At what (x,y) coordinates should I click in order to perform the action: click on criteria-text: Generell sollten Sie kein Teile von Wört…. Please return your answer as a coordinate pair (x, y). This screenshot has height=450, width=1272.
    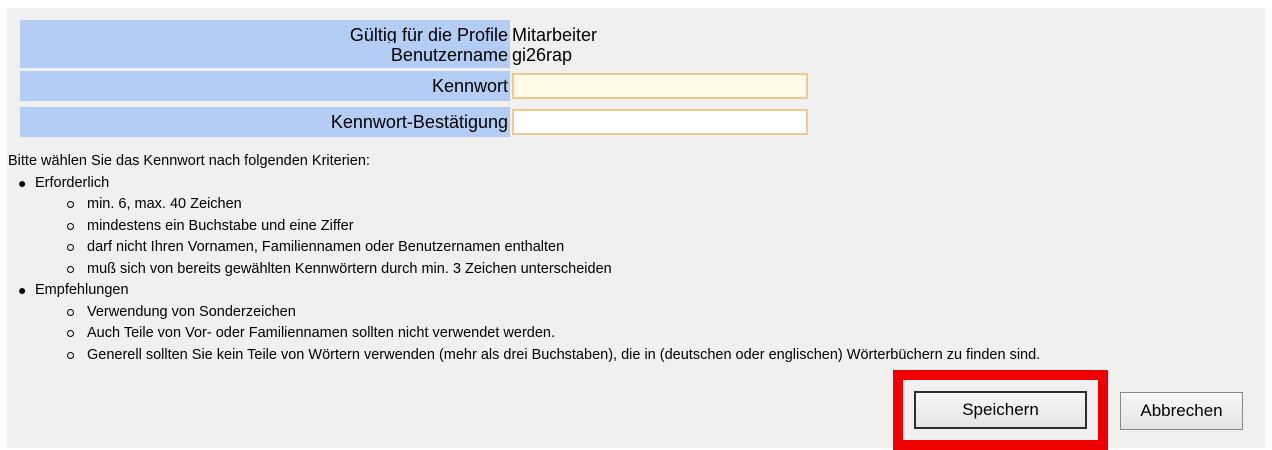
    Looking at the image, I should click on (564, 354).